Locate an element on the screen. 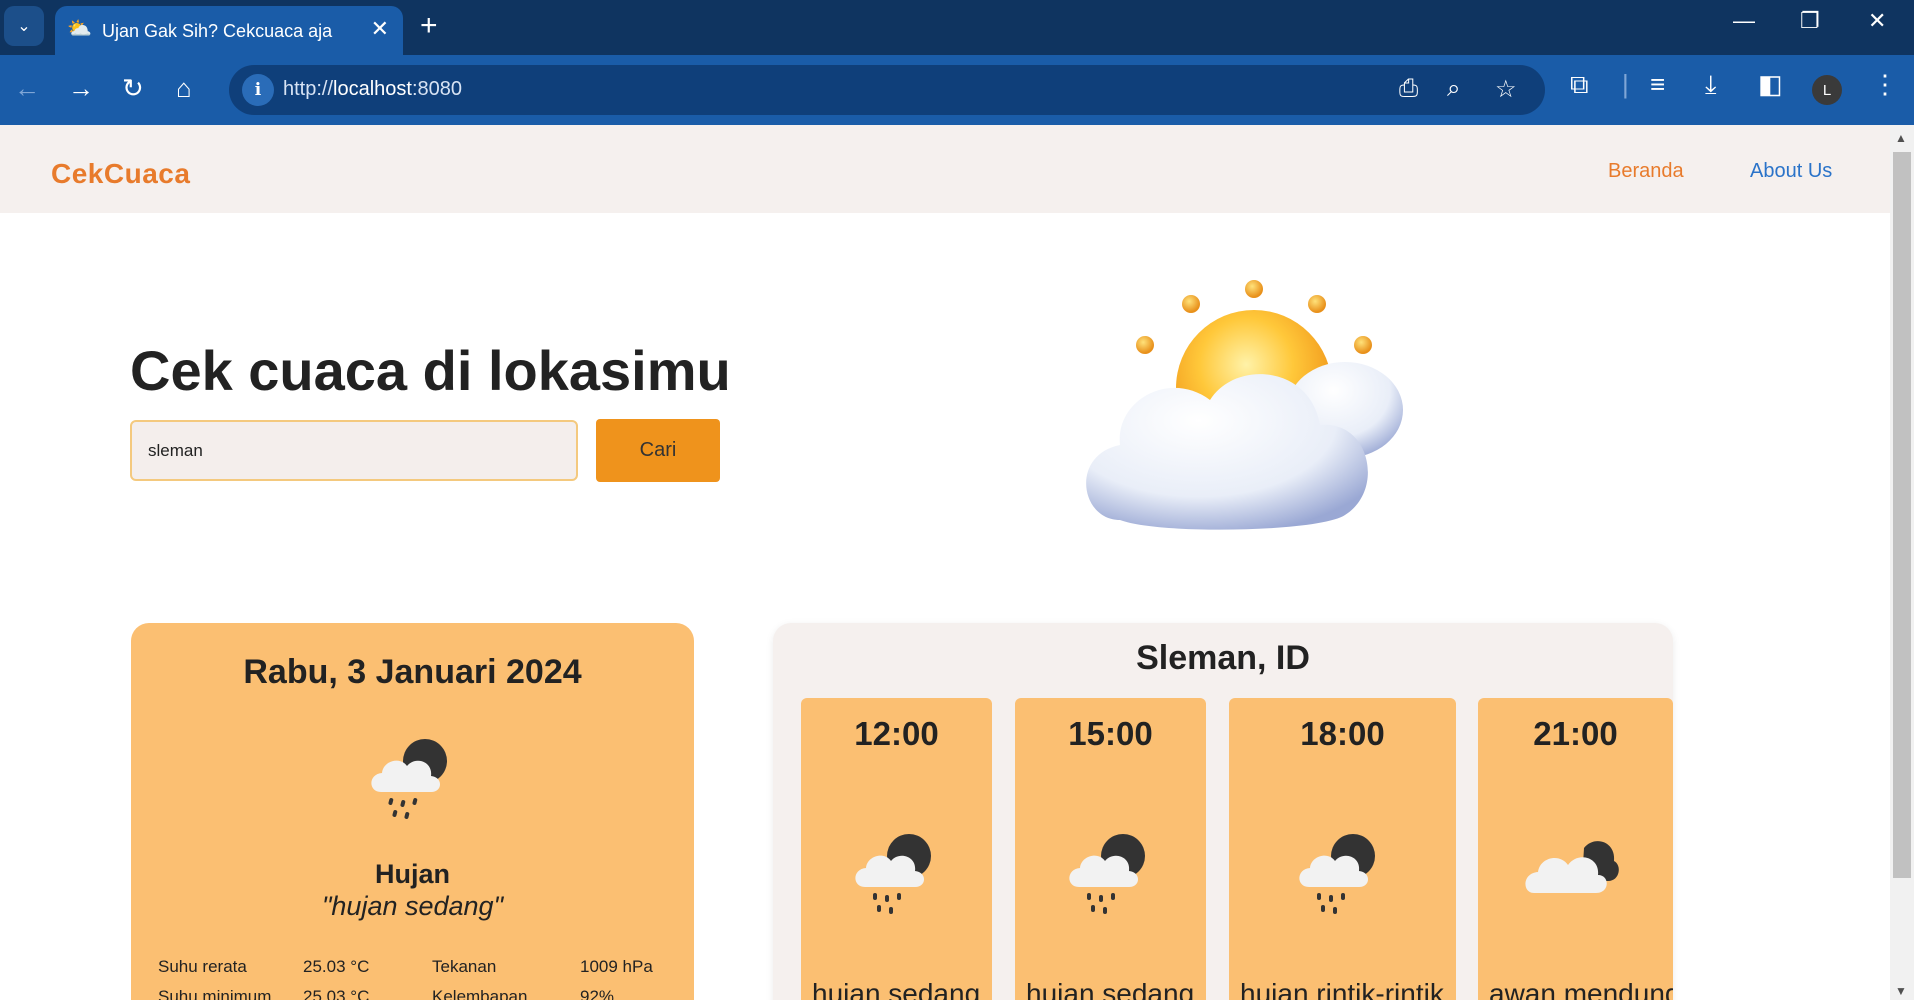 The image size is (1914, 1000). city-search-input is located at coordinates (354, 450).